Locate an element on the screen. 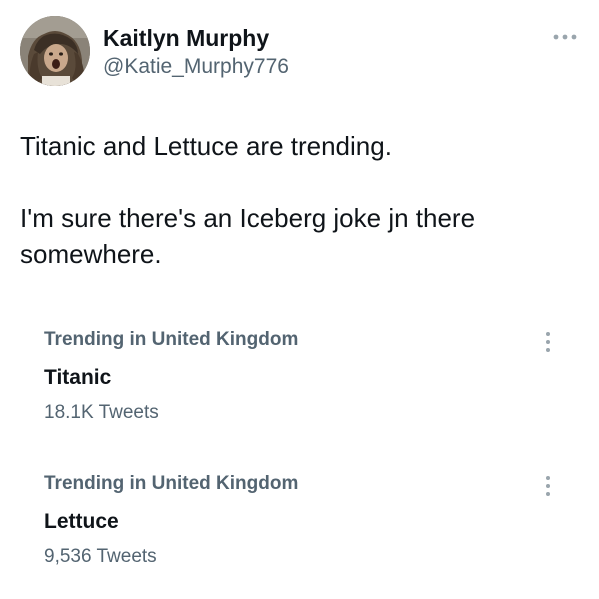 The image size is (599, 599). more-horizontal-icon is located at coordinates (565, 37).